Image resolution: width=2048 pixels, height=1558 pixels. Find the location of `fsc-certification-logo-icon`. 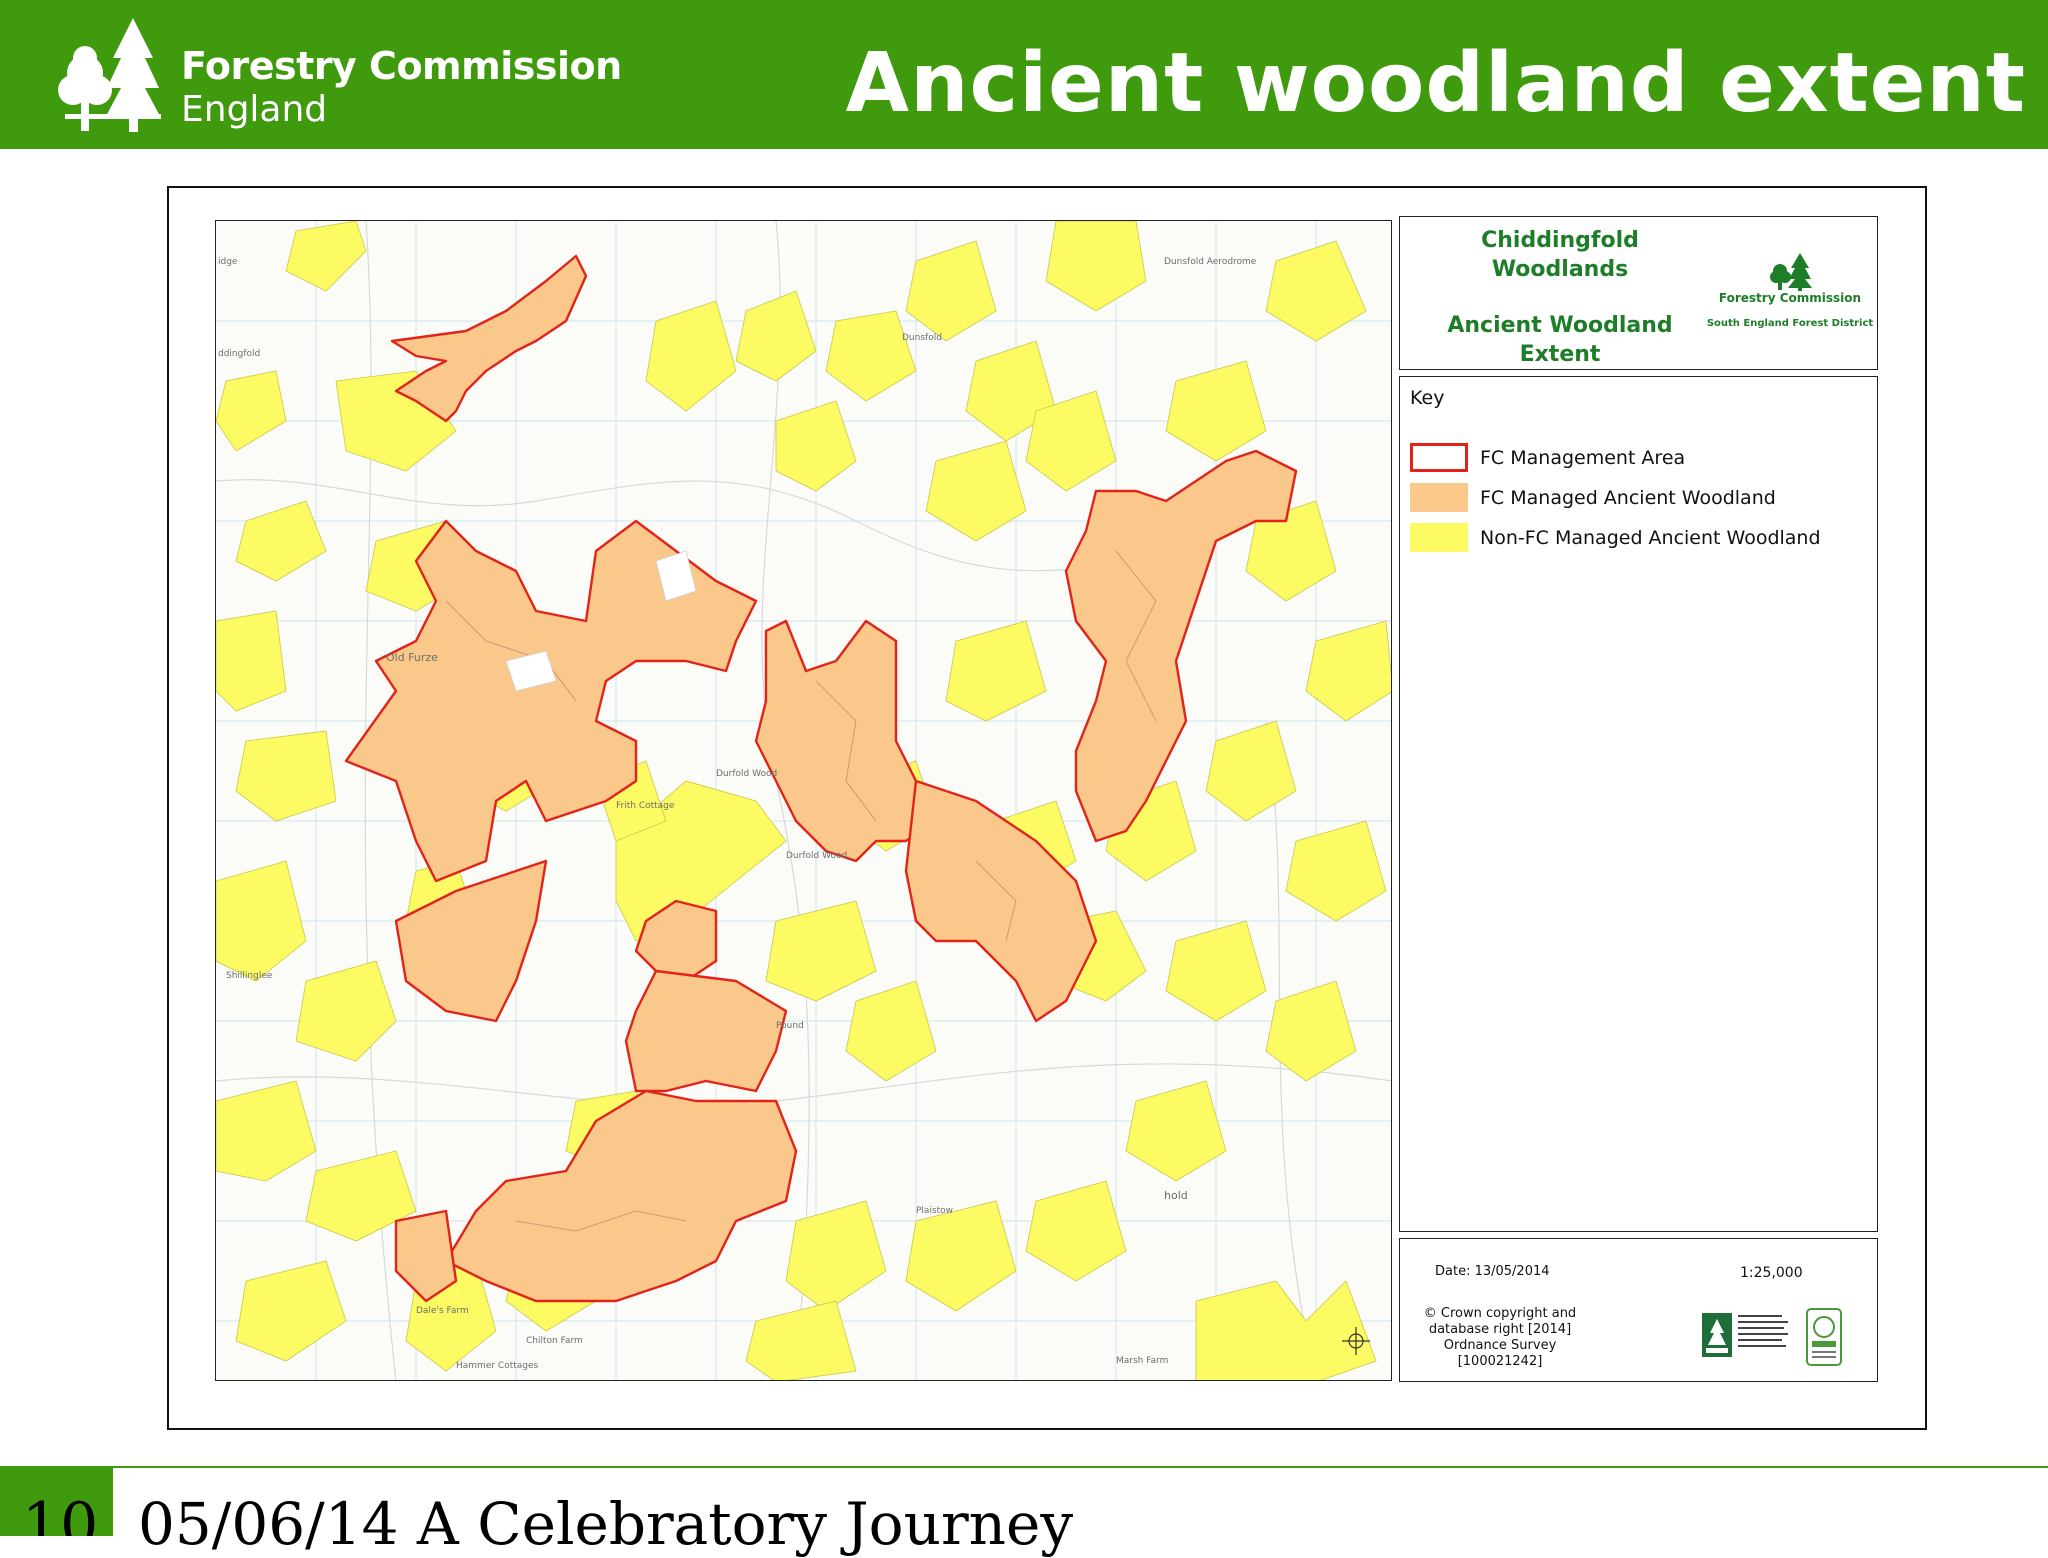

fsc-certification-logo-icon is located at coordinates (1745, 1335).